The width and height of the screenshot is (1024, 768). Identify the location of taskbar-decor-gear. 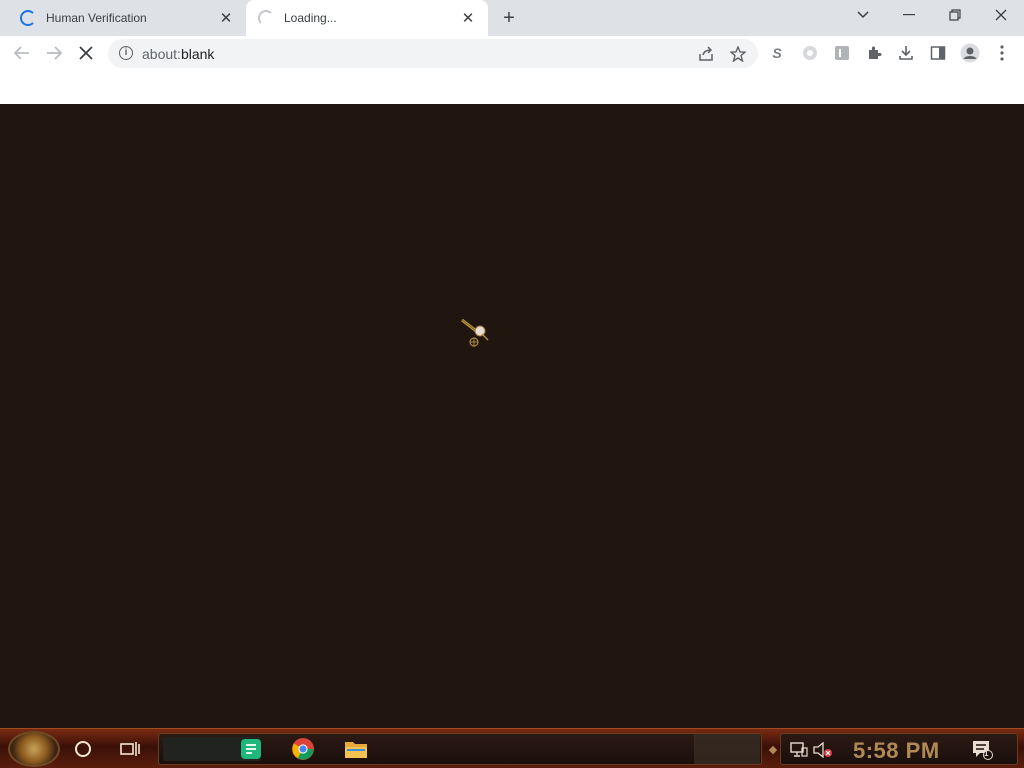
(727, 749).